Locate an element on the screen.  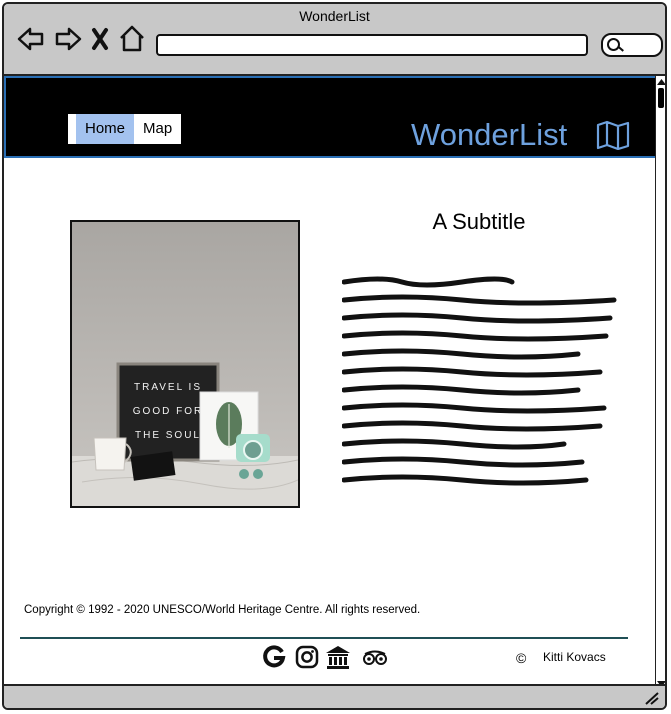
nav-item-map: Map is located at coordinates (157, 129).